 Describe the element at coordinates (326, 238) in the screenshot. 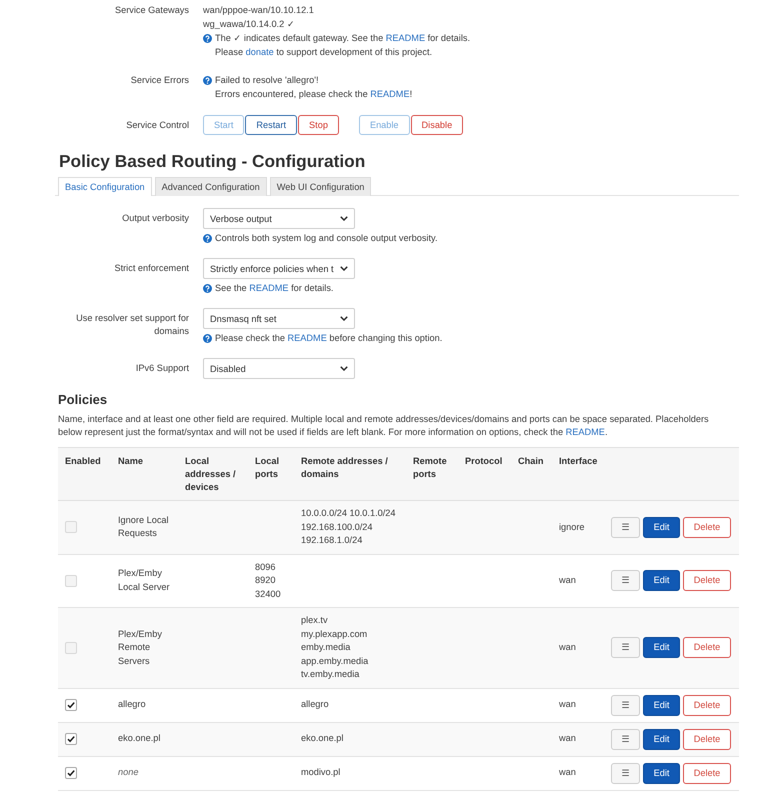

I see `help-text: Controls both system log and console output verbosity.` at that location.